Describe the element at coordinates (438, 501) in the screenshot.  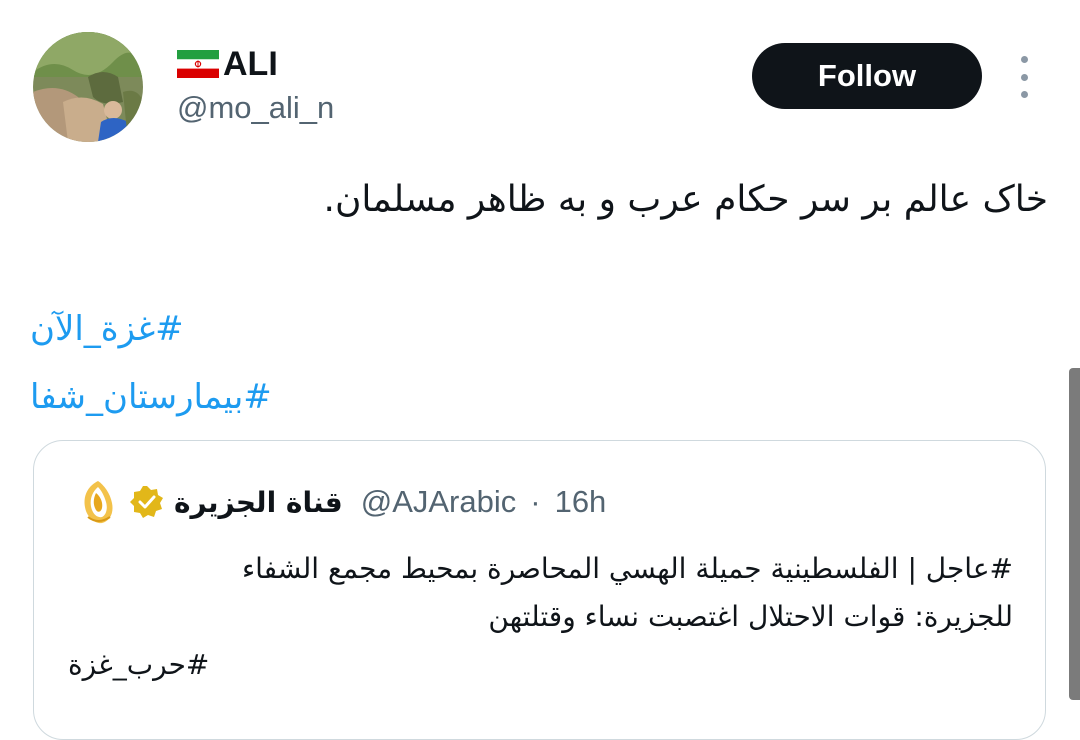
I see `quoted-author-handle: @AJArabic` at that location.